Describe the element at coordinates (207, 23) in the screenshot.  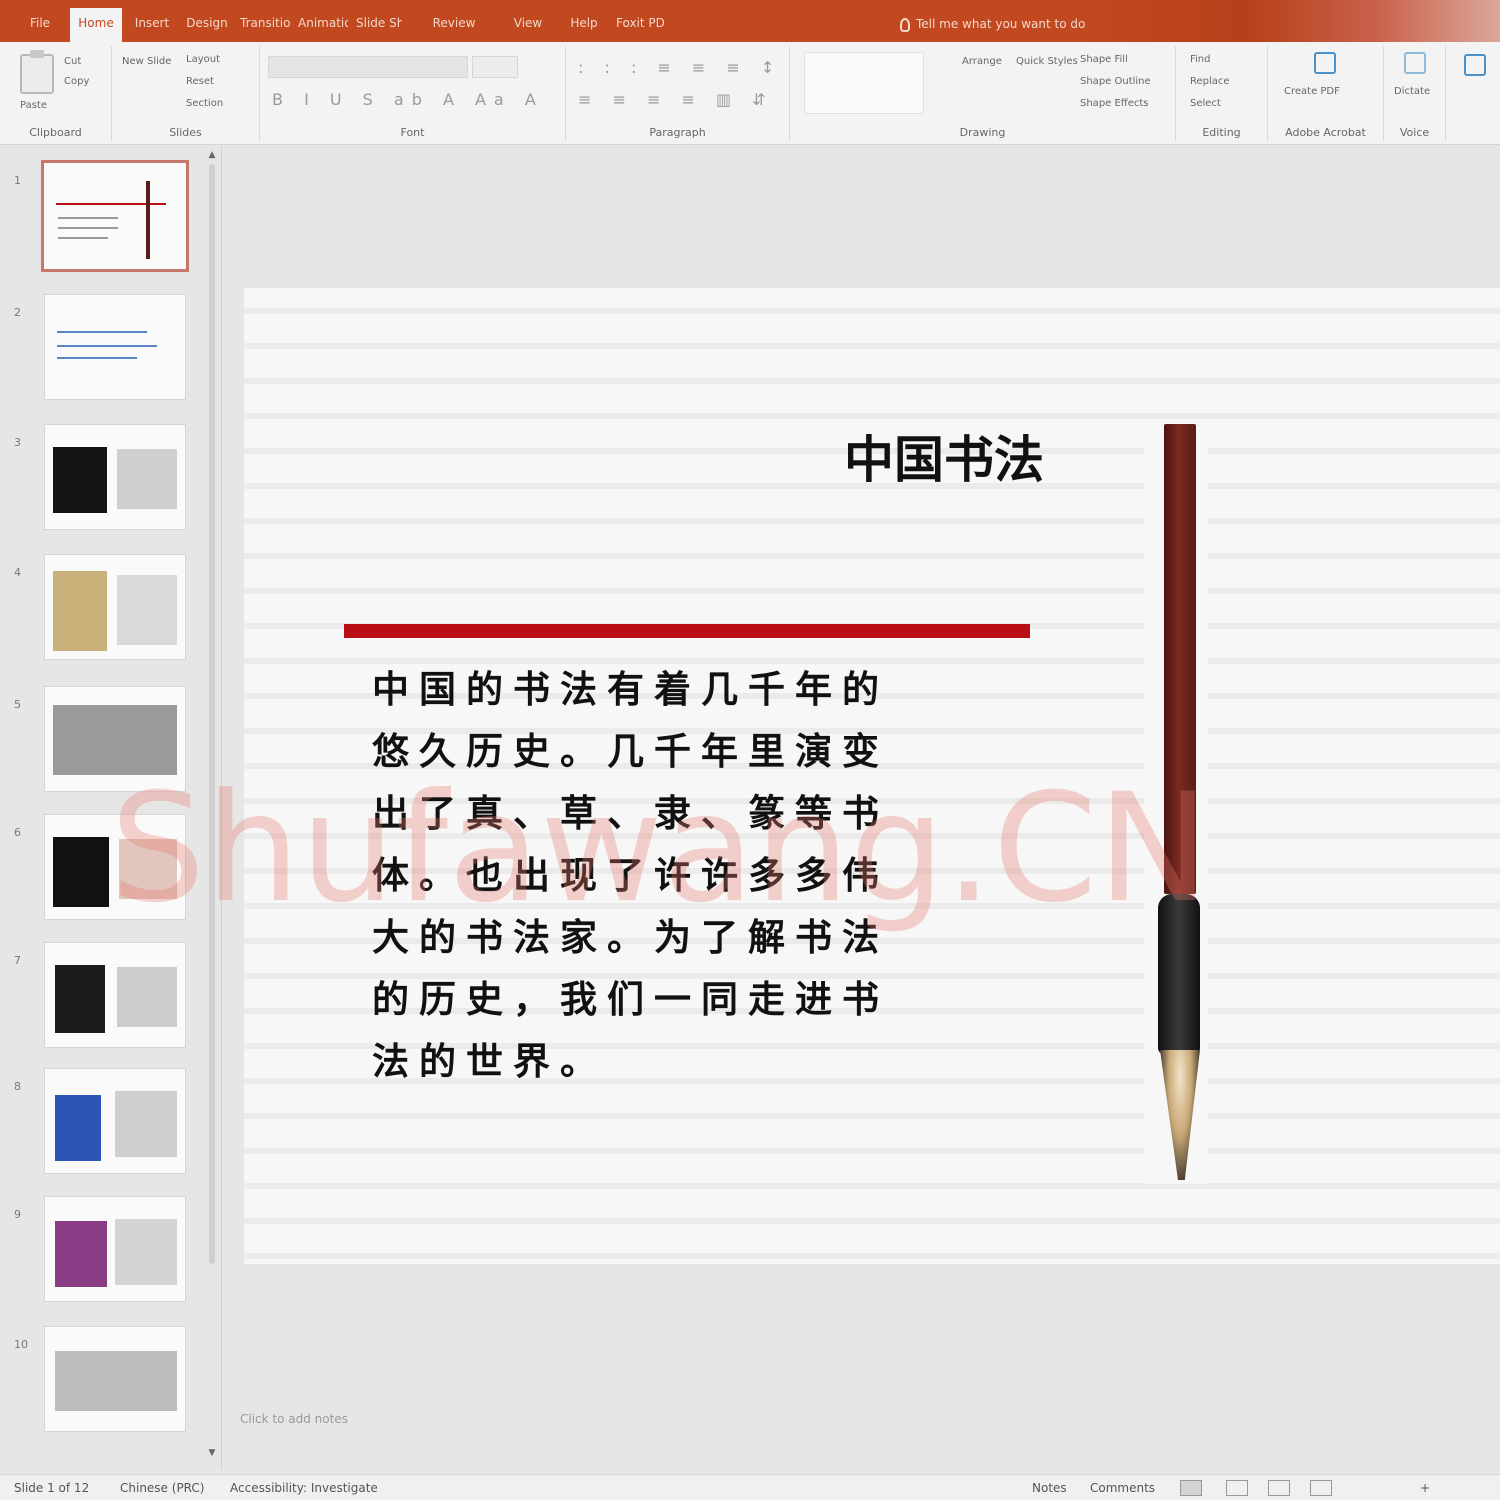
I see `tab-design: Design` at that location.